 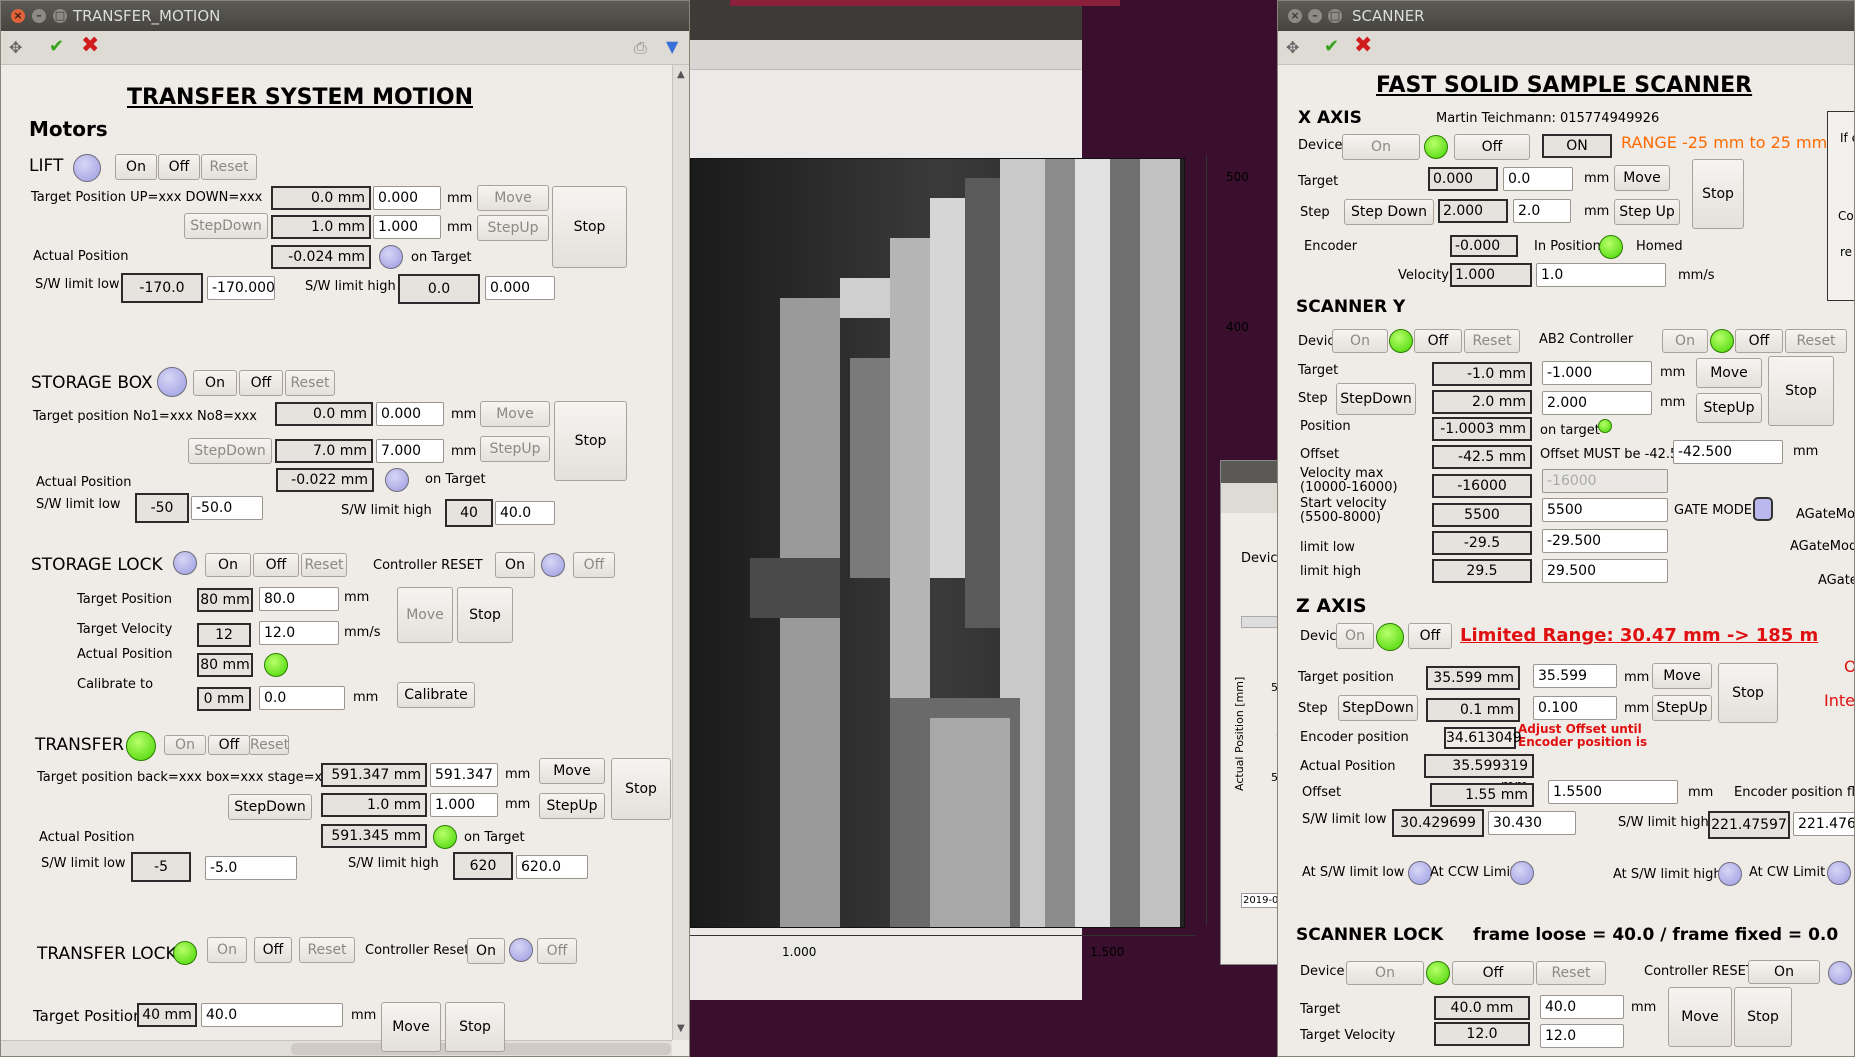 I want to click on storage-lock-tvel-input: 12.0, so click(x=299, y=633).